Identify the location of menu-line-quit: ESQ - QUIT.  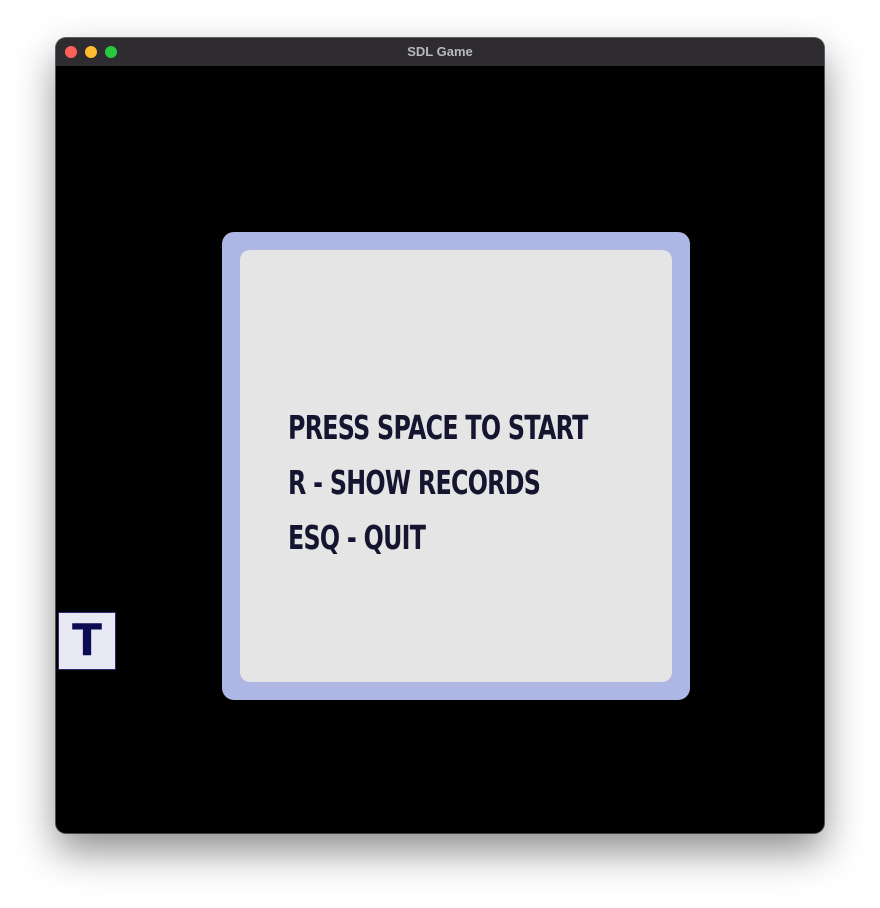
(357, 537).